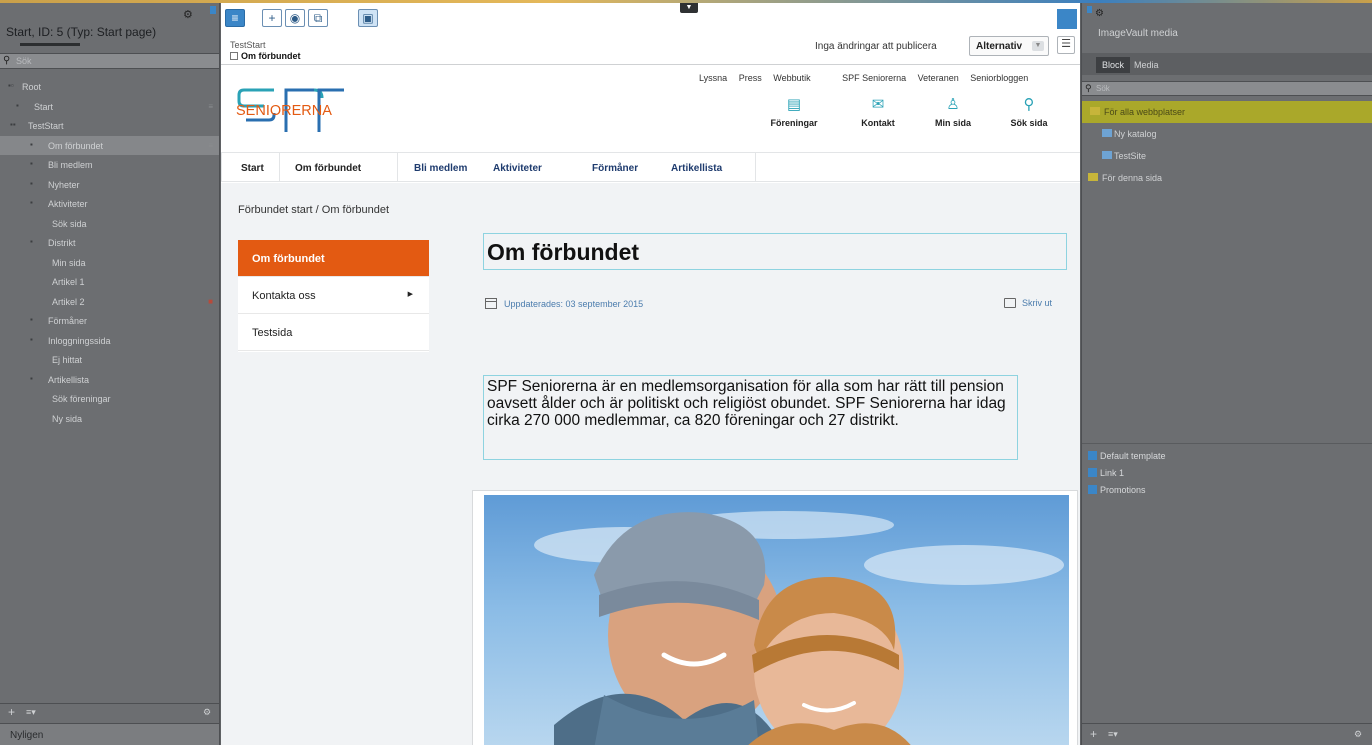 The width and height of the screenshot is (1372, 745). What do you see at coordinates (713, 78) in the screenshot?
I see `top-link: Lyssna` at bounding box center [713, 78].